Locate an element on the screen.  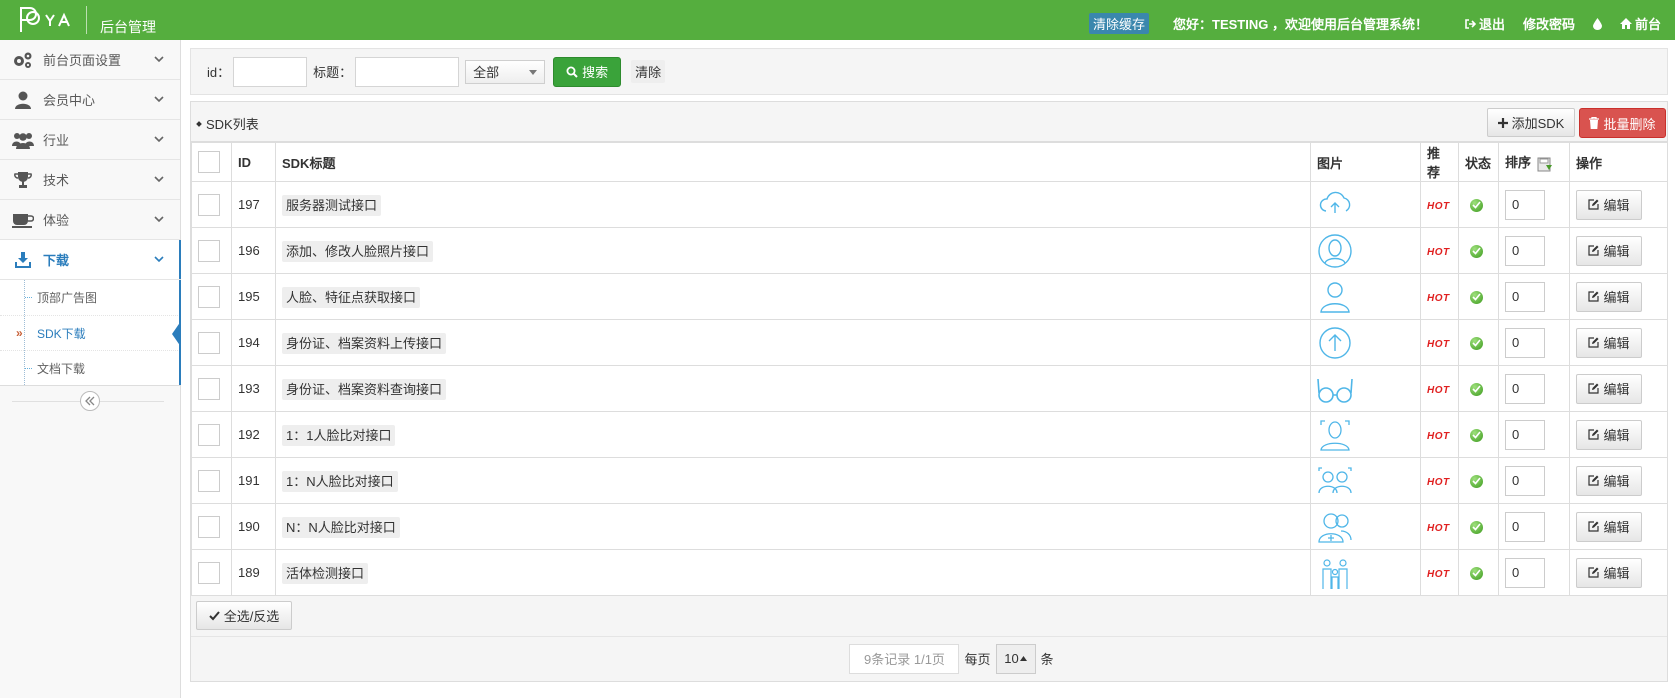
change-password-link: 修改密码 is located at coordinates (1549, 23).